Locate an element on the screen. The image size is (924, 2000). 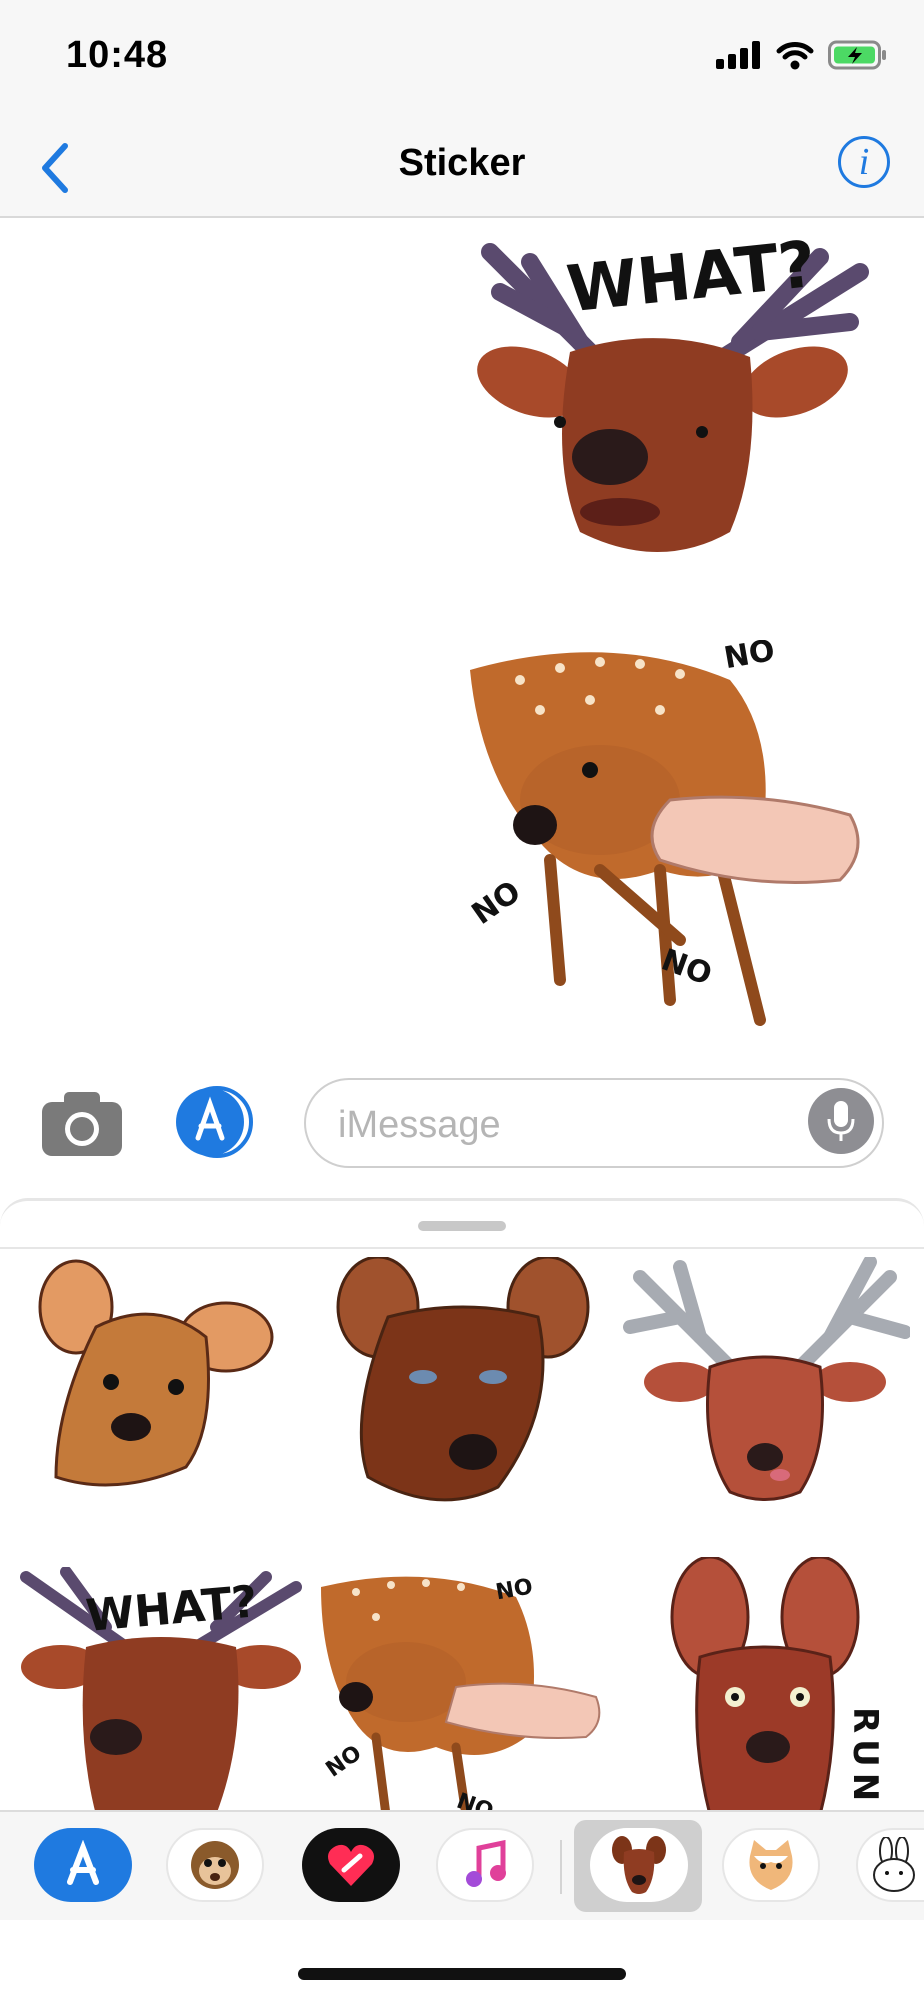
message-text-input is located at coordinates (568, 1125).